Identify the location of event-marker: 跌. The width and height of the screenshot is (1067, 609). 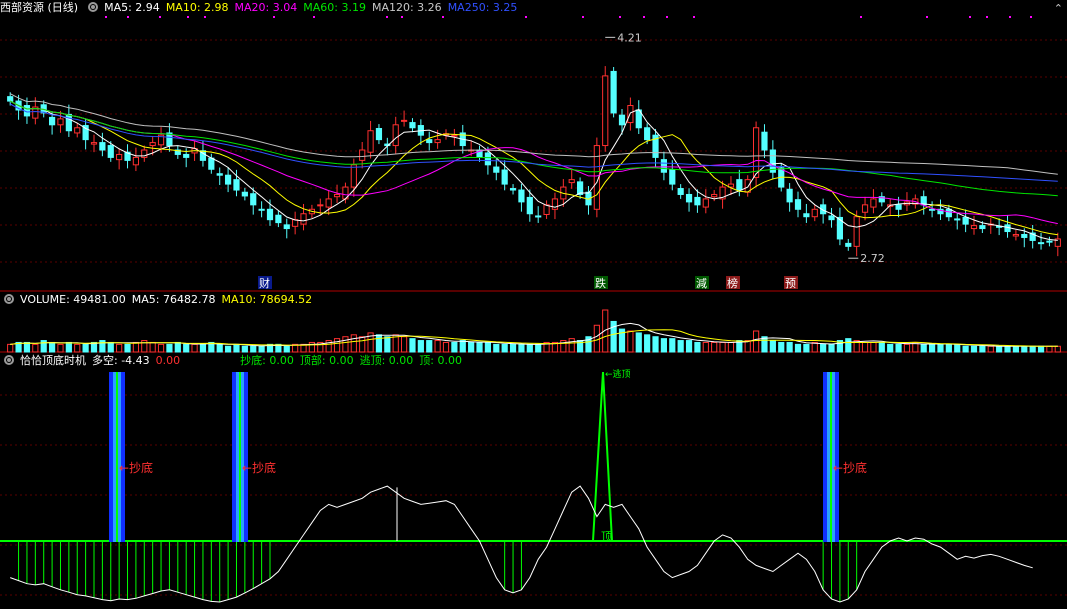
(600, 283).